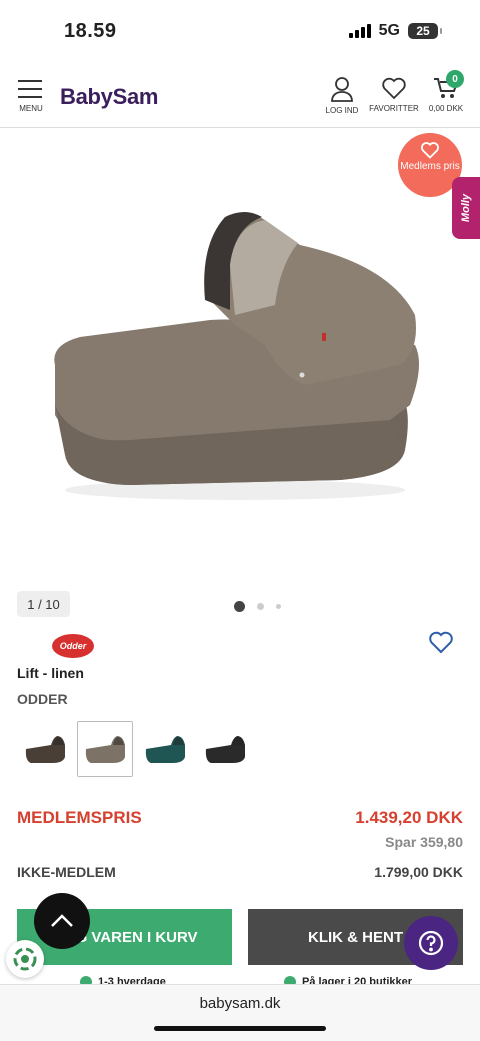 This screenshot has width=480, height=1041. Describe the element at coordinates (359, 31) in the screenshot. I see `signal-icon` at that location.